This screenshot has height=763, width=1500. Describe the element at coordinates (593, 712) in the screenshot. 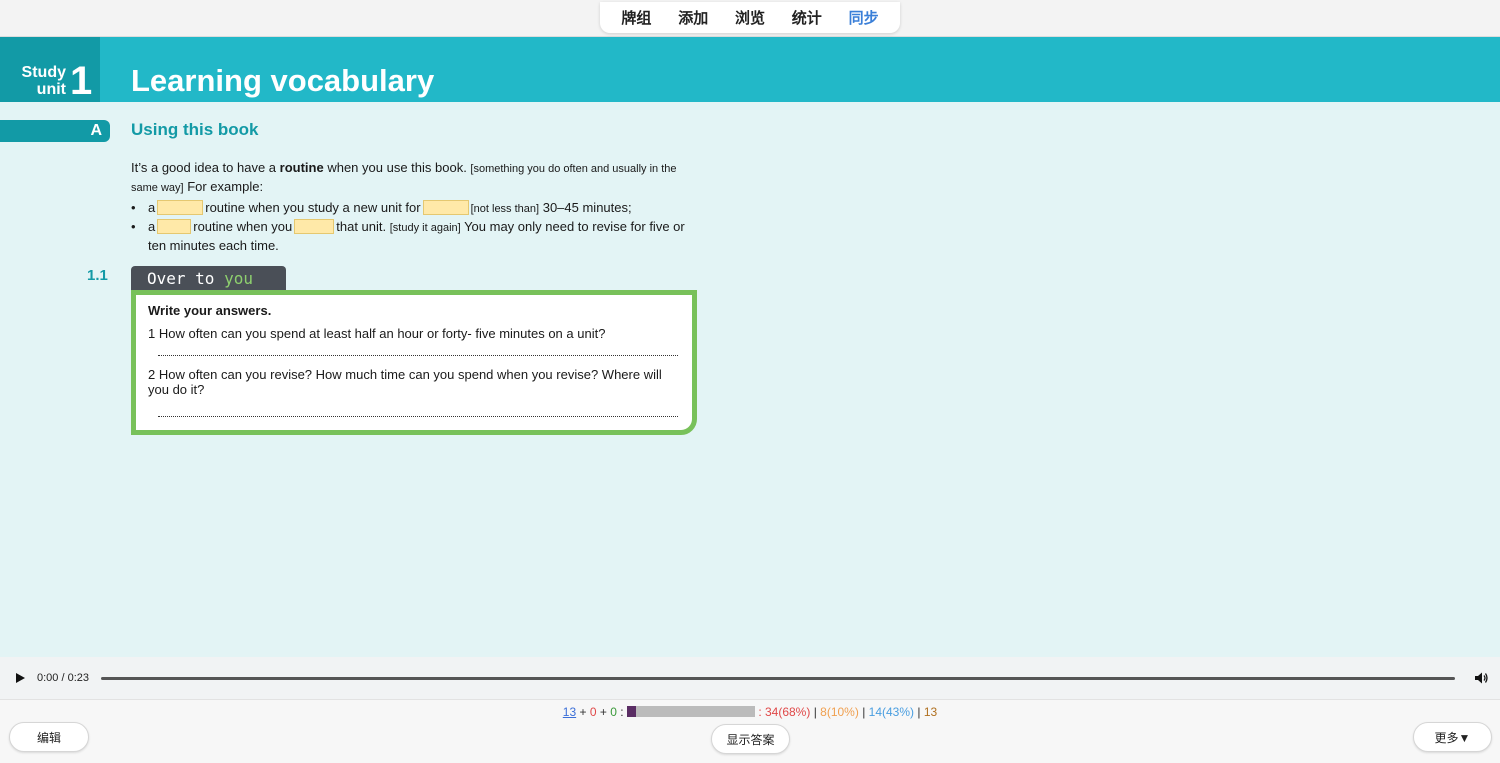

I see `learn-count: 0` at that location.